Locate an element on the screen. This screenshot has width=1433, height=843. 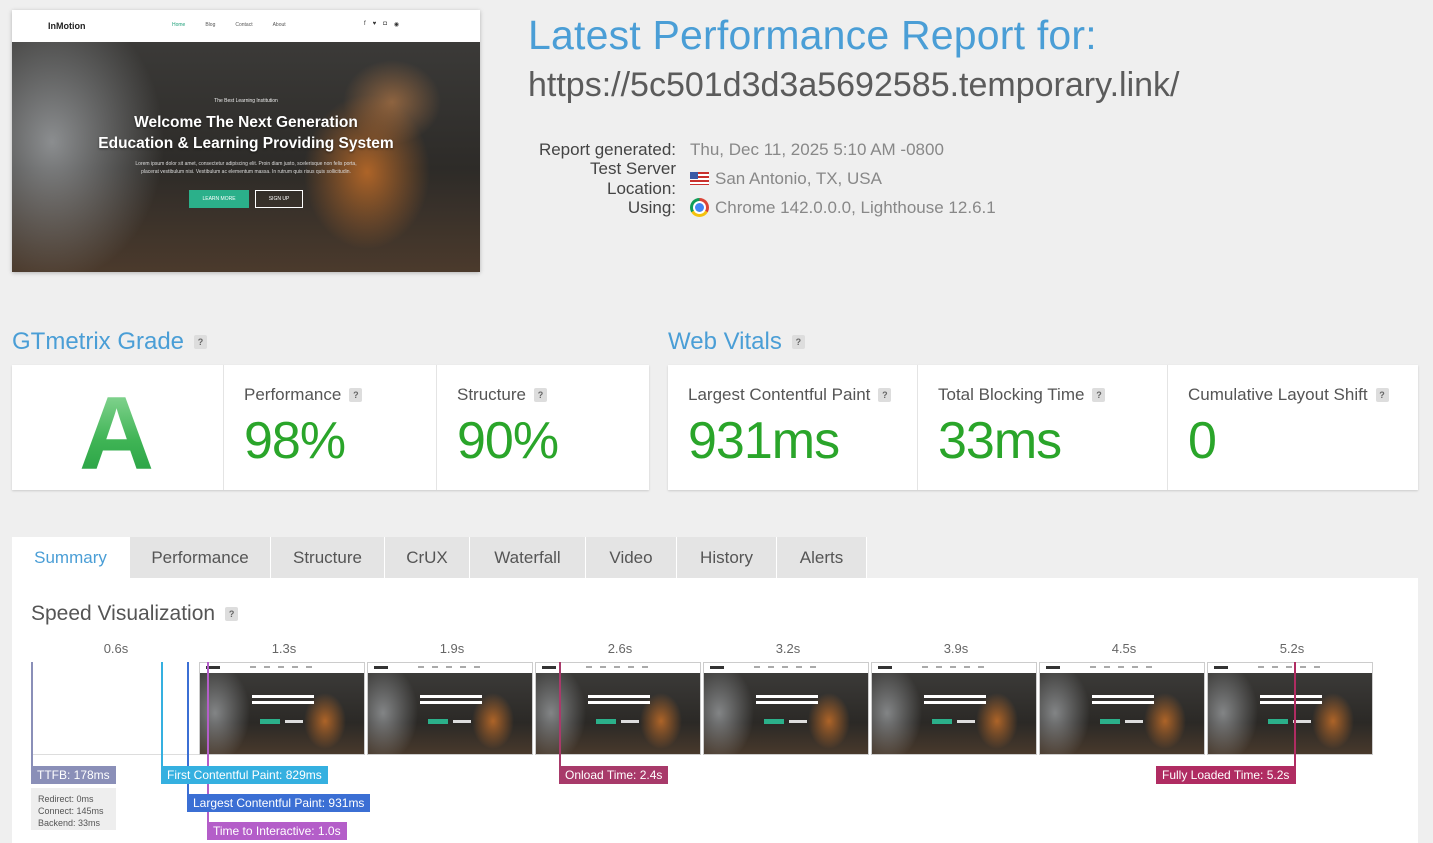
tab-summary: Summary is located at coordinates (71, 557).